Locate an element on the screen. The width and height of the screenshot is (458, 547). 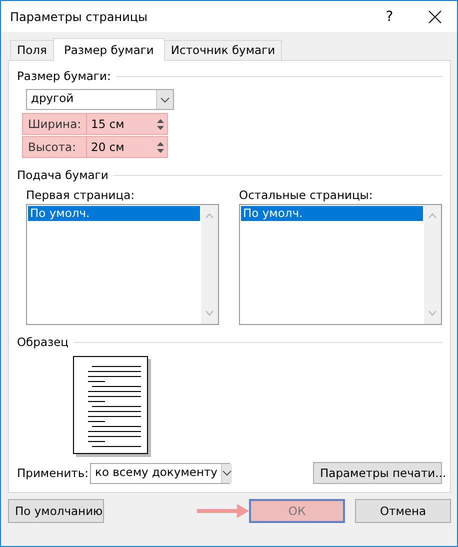
close-icon is located at coordinates (435, 17).